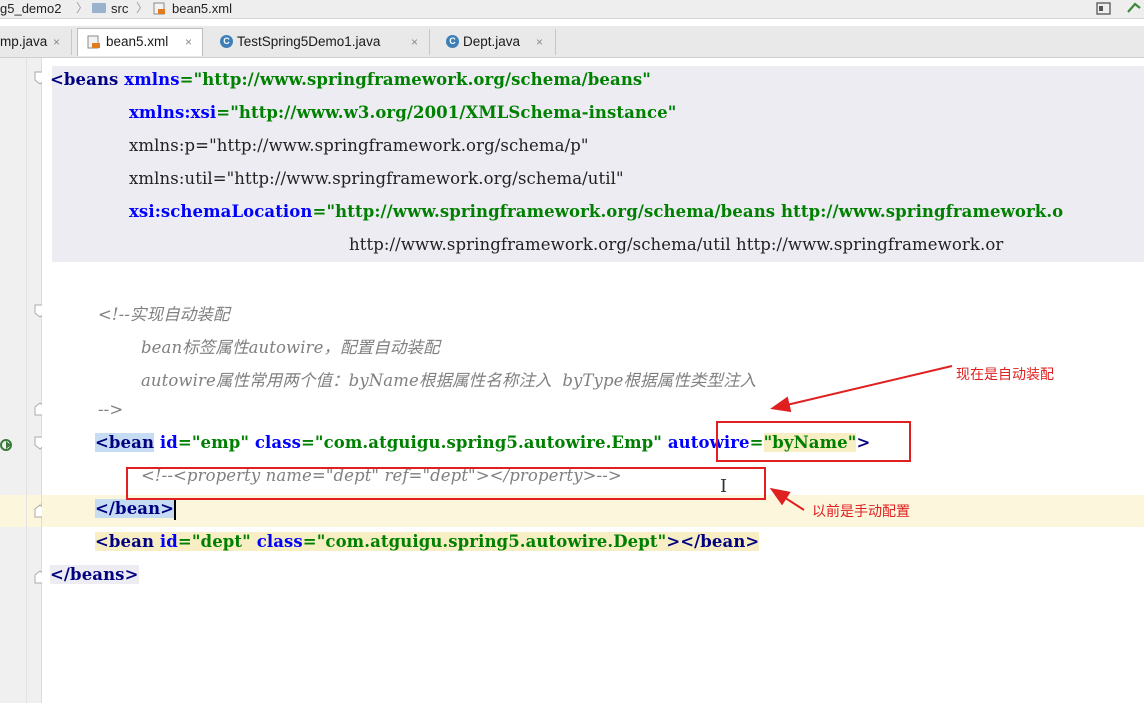  What do you see at coordinates (1005, 375) in the screenshot?
I see `annotation-now-label: 现在是自动装配` at bounding box center [1005, 375].